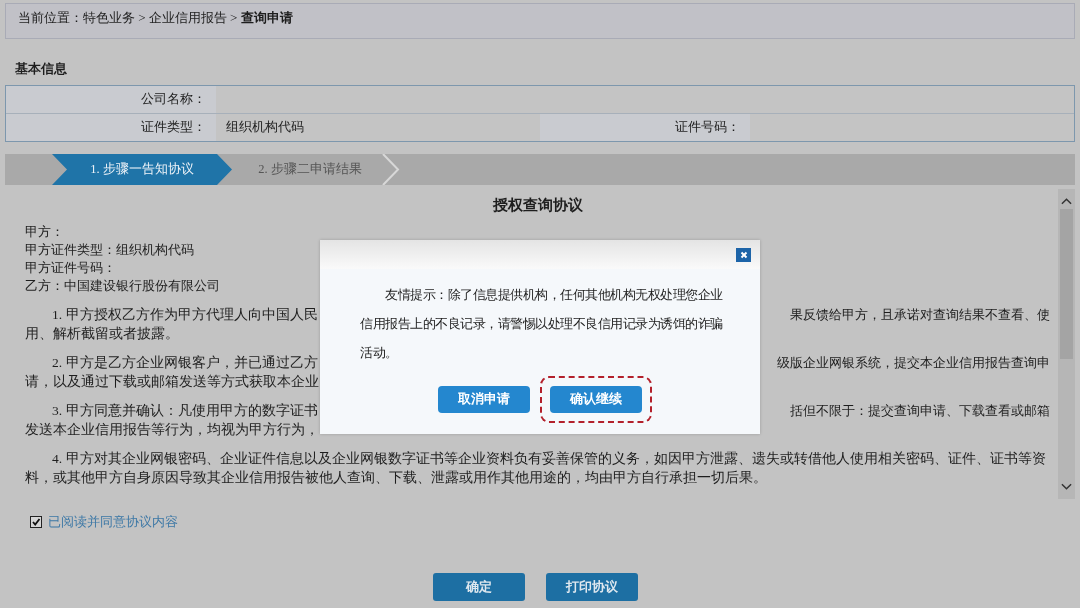 This screenshot has height=608, width=1080. What do you see at coordinates (111, 99) in the screenshot?
I see `table-label: 公司名称：` at bounding box center [111, 99].